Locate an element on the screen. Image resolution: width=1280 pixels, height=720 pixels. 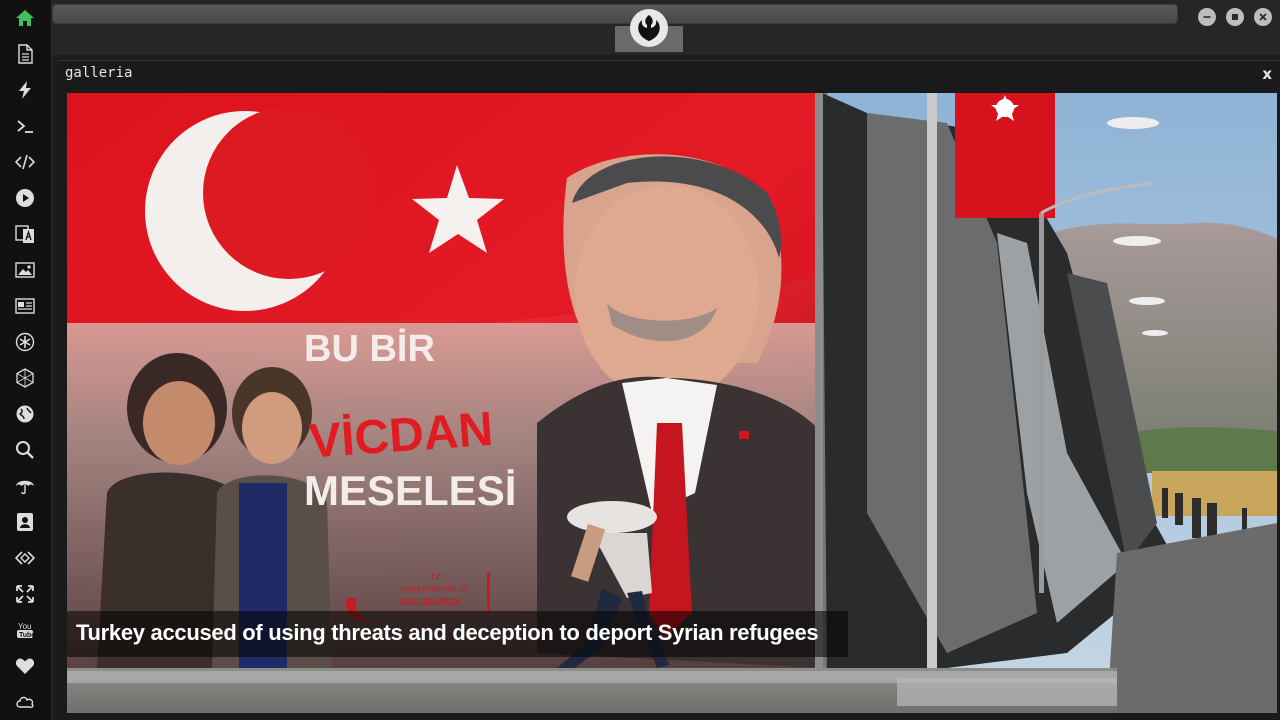
home-icon is located at coordinates (25, 18).